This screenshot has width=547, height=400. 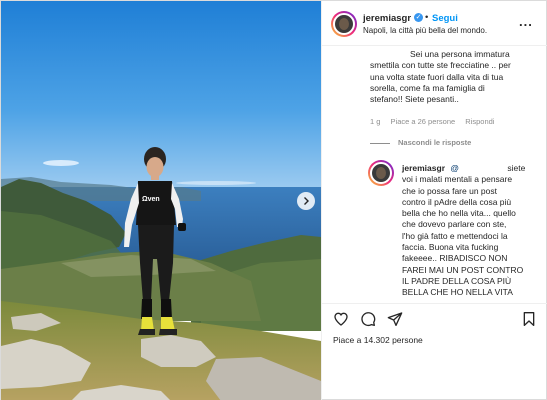 I want to click on heart-icon, so click(x=341, y=319).